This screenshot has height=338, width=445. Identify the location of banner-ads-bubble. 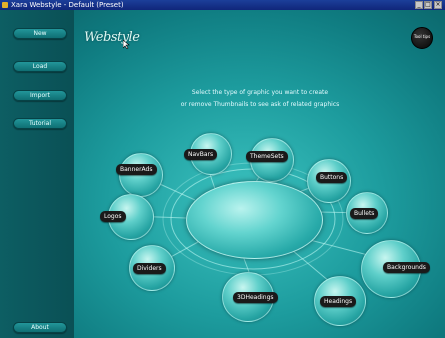
(141, 175).